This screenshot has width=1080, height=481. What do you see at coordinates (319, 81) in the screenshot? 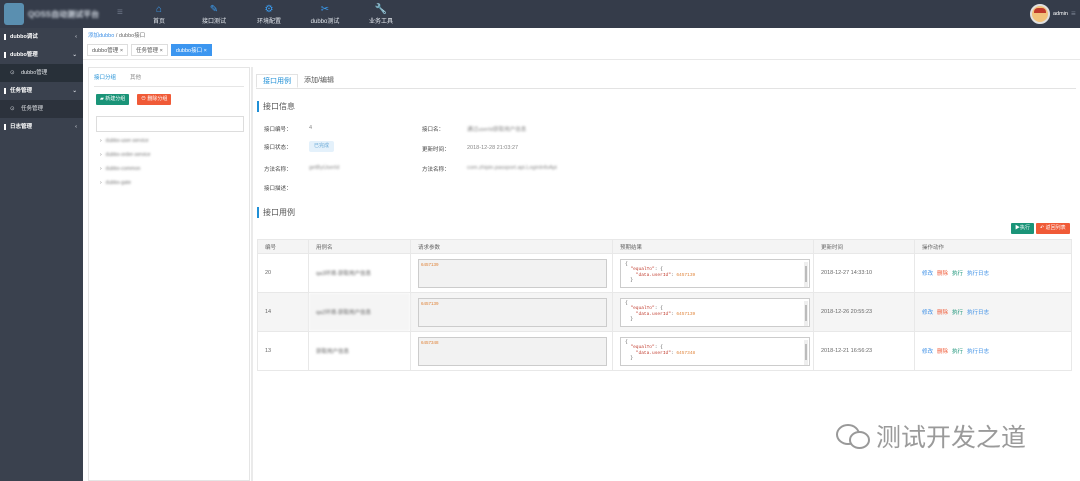
I see `tab-add-edit: 添加/编辑` at bounding box center [319, 81].